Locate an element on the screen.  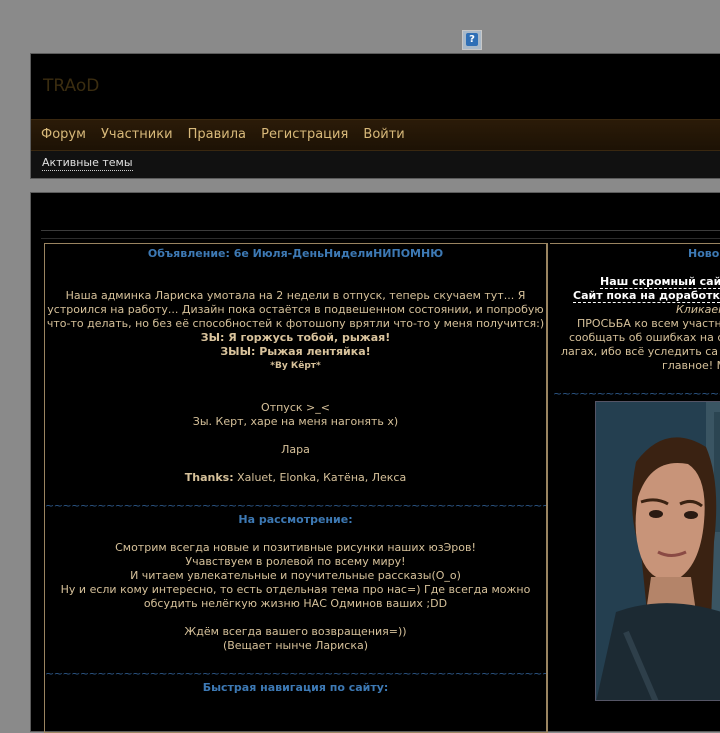
news-text: Кликаем is located at coordinates (698, 309).